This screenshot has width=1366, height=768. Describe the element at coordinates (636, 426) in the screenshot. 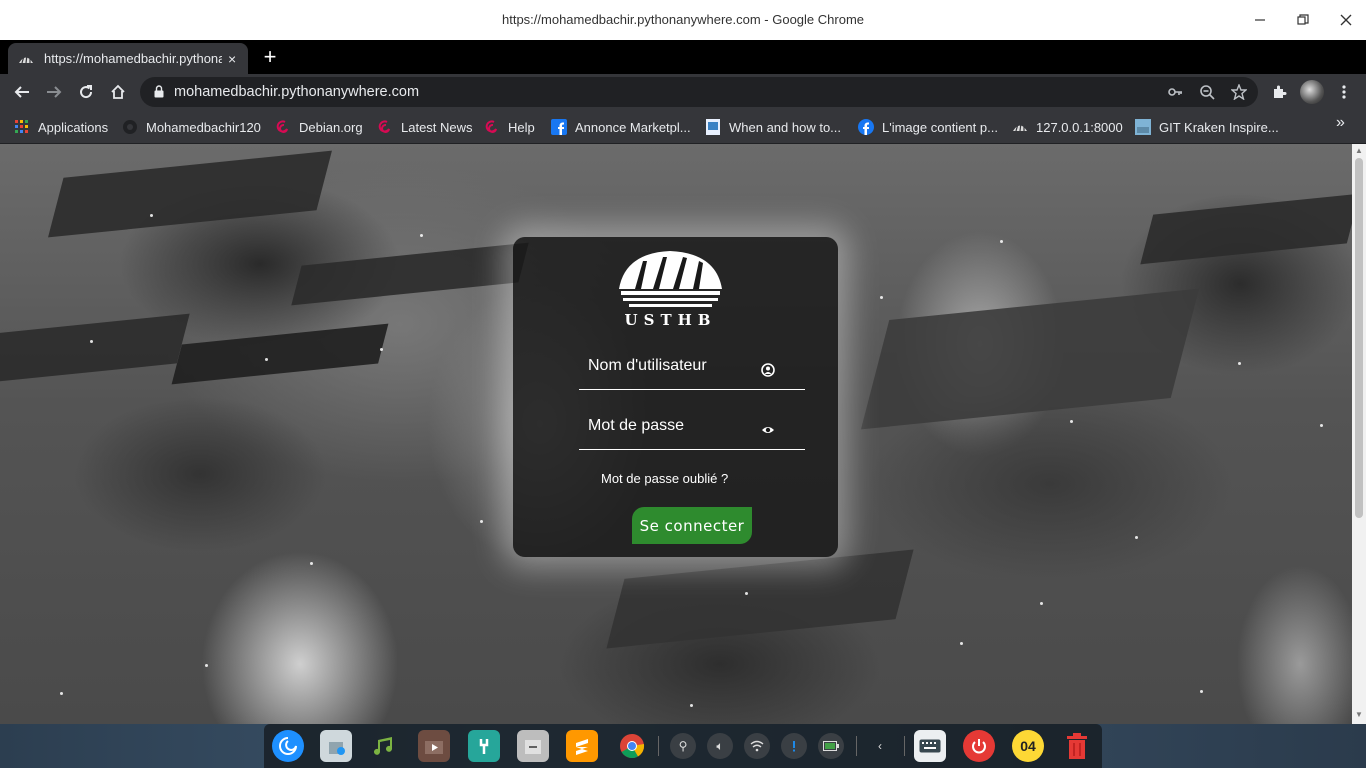

I see `password-placeholder: Mot de passe` at that location.